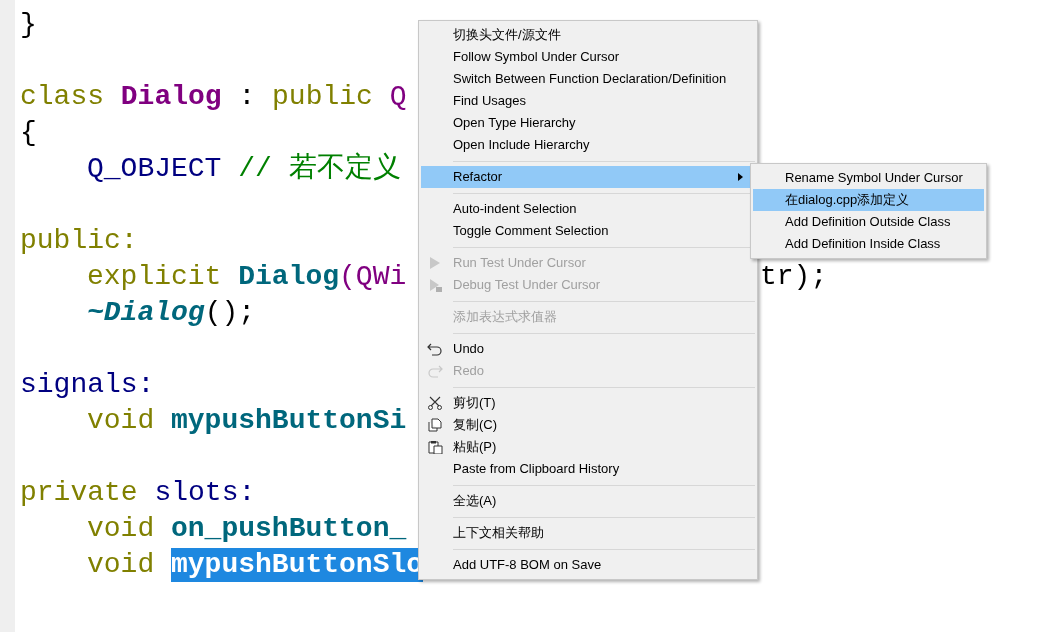 The width and height of the screenshot is (1061, 632). What do you see at coordinates (588, 469) in the screenshot?
I see `menu-item: Paste from Clipboard History` at bounding box center [588, 469].